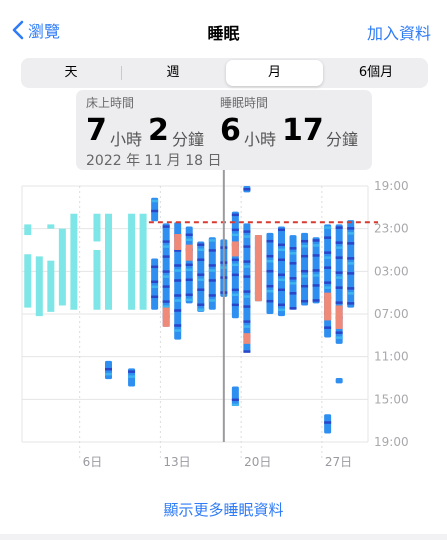  What do you see at coordinates (391, 271) in the screenshot?
I see `y-tick-label: 03:00` at bounding box center [391, 271].